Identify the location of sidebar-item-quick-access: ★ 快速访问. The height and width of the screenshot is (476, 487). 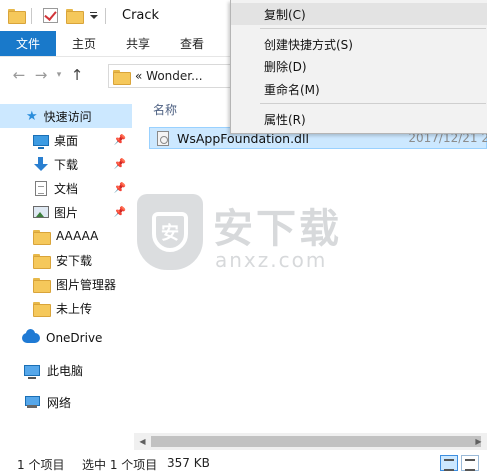
(66, 116).